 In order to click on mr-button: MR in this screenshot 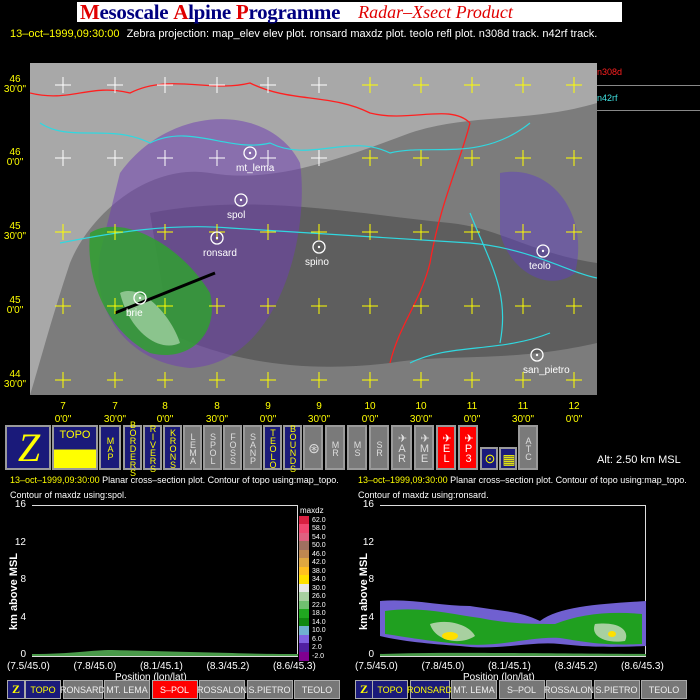, I will do `click(335, 447)`.